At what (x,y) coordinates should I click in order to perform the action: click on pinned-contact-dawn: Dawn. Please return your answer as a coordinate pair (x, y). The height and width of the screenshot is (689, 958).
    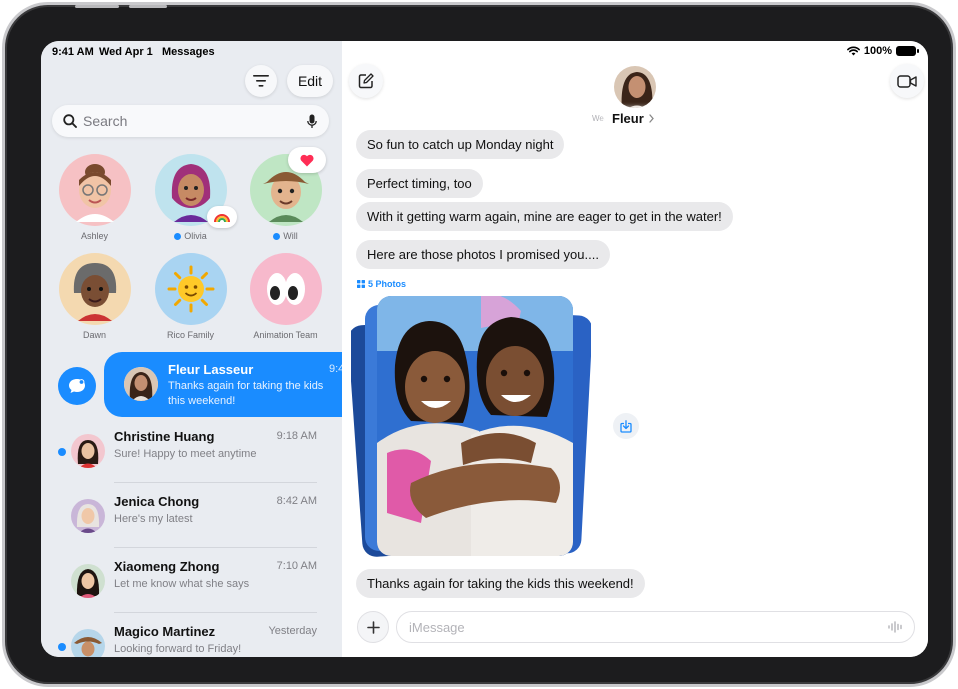
    Looking at the image, I should click on (94, 296).